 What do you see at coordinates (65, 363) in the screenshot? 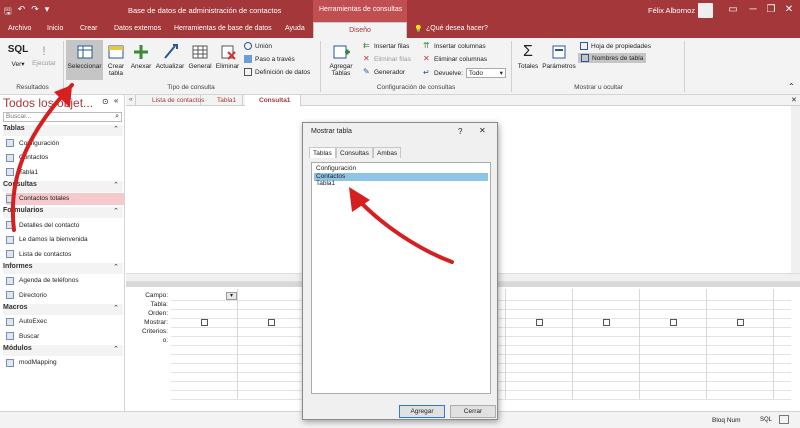
I see `nav-item: modMapping` at bounding box center [65, 363].